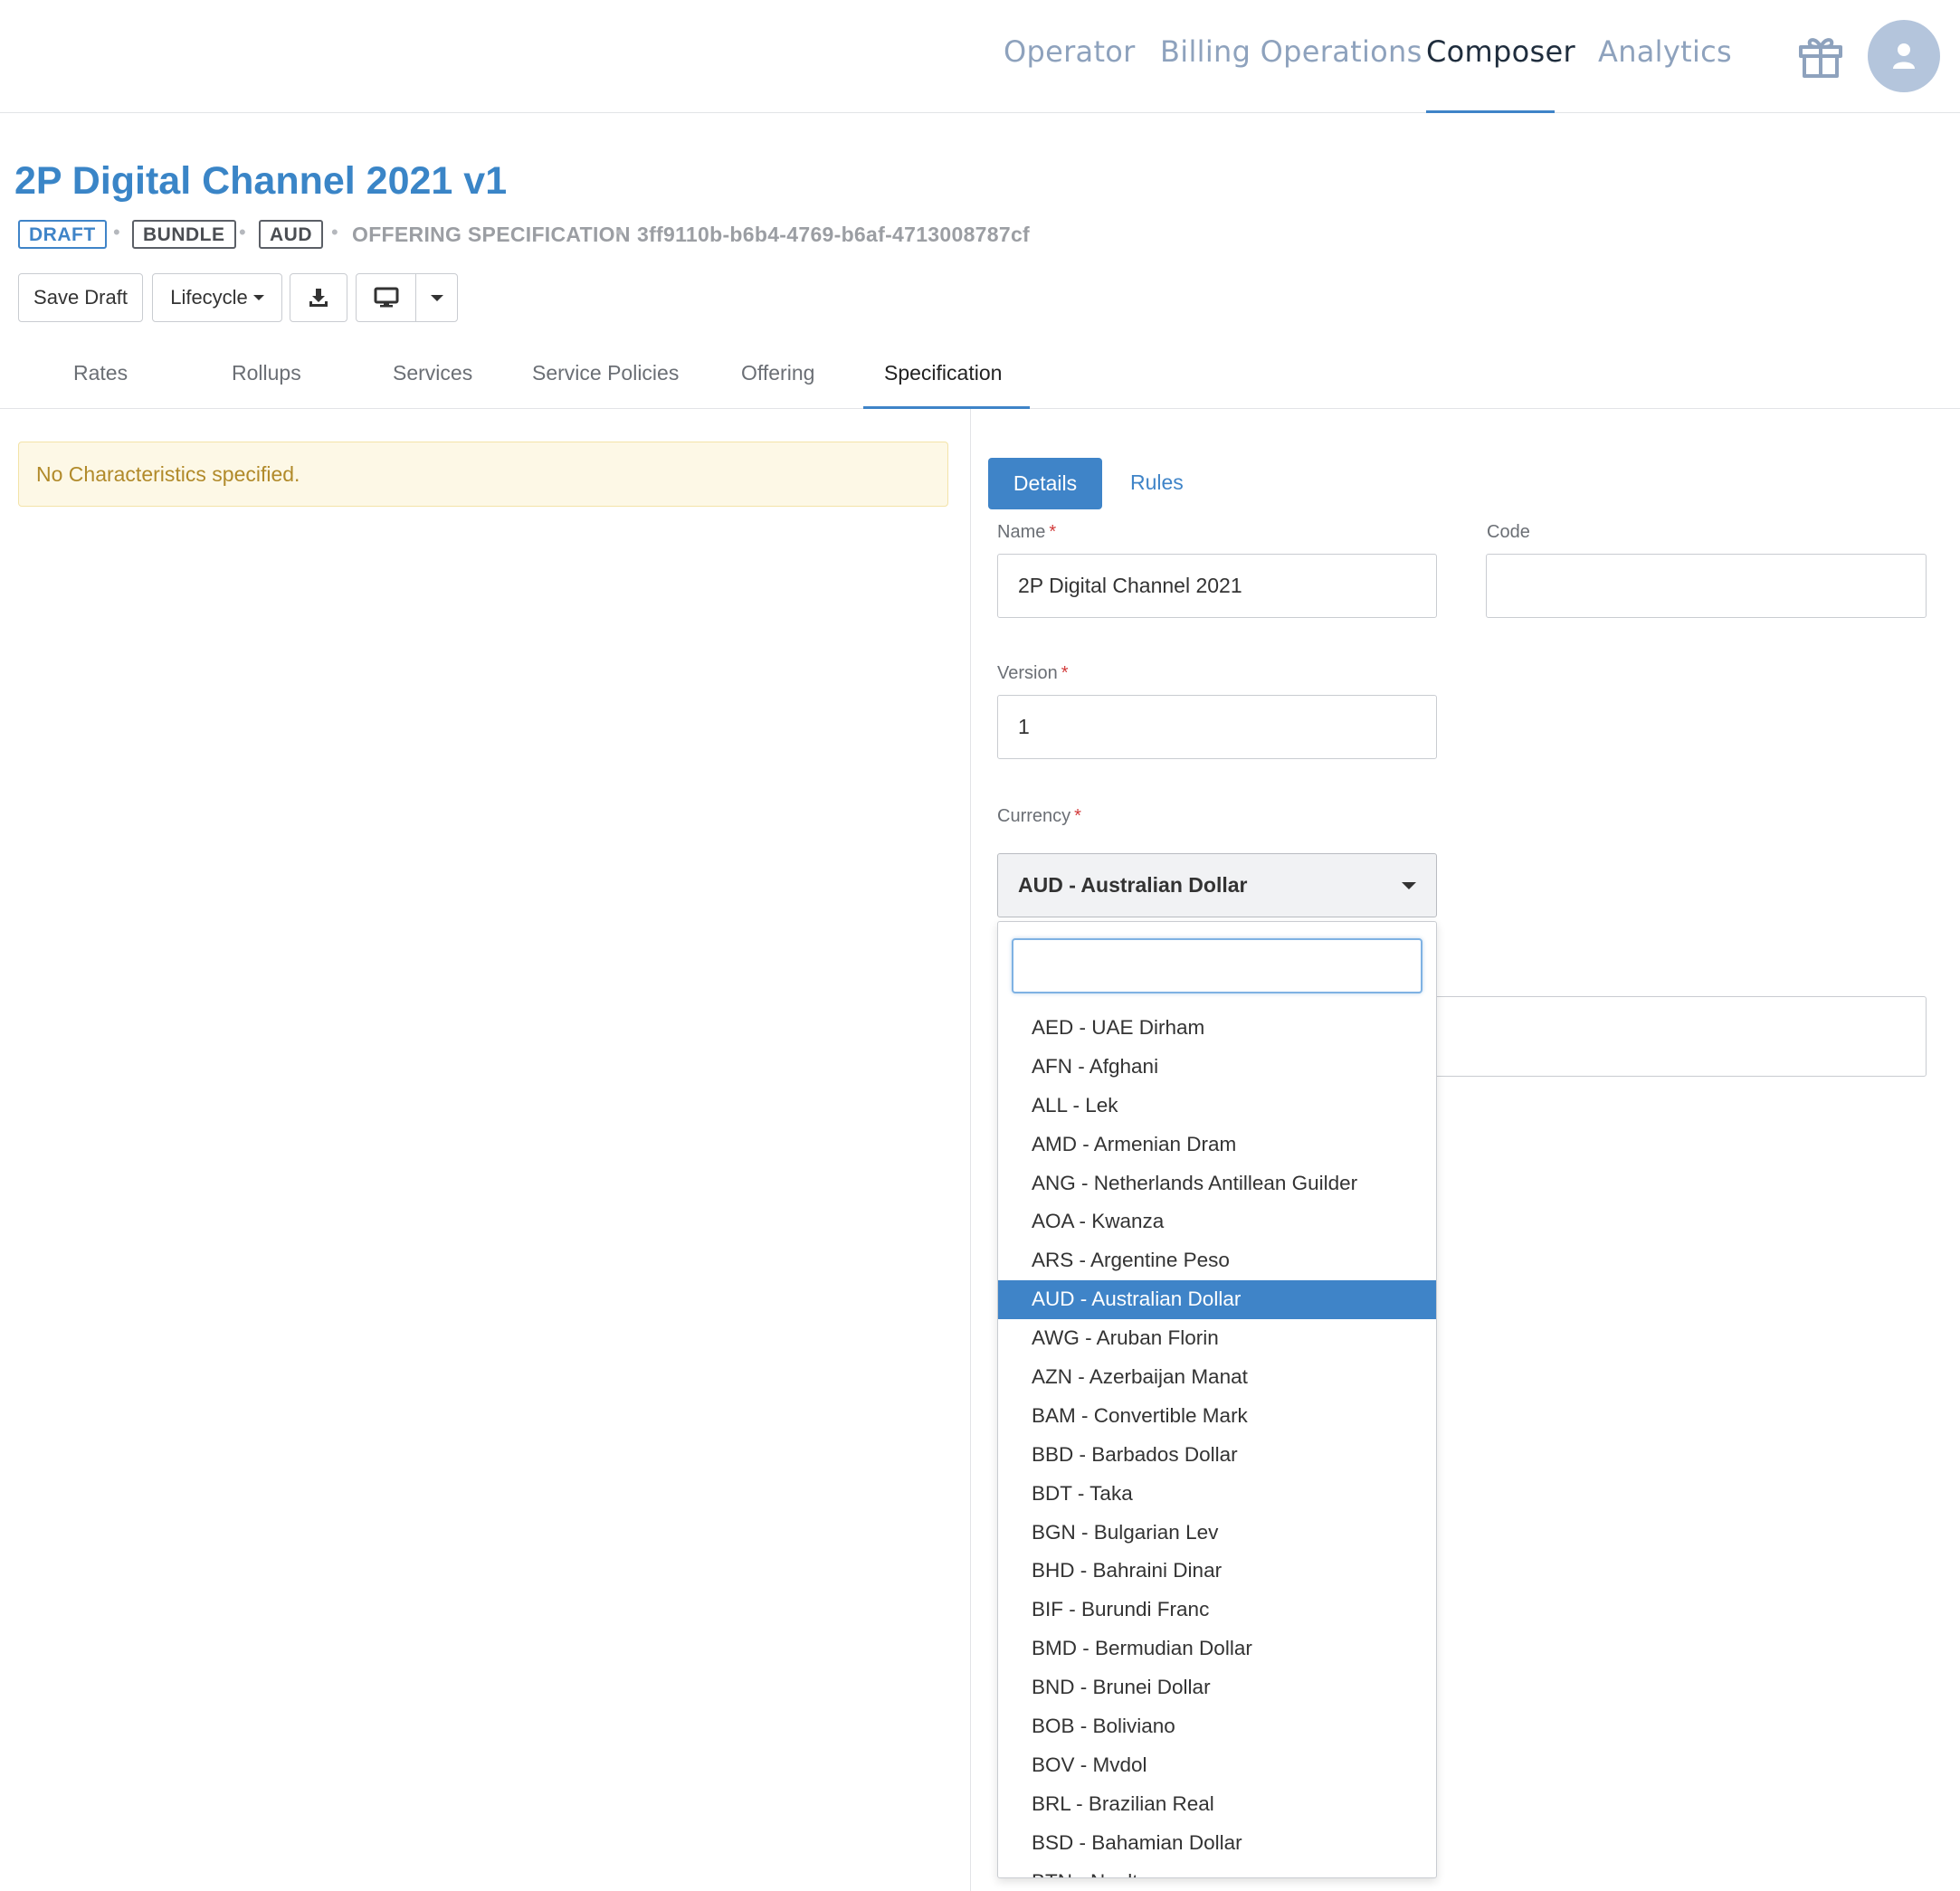  I want to click on currency-option: BND - Brunei Dollar, so click(1217, 1688).